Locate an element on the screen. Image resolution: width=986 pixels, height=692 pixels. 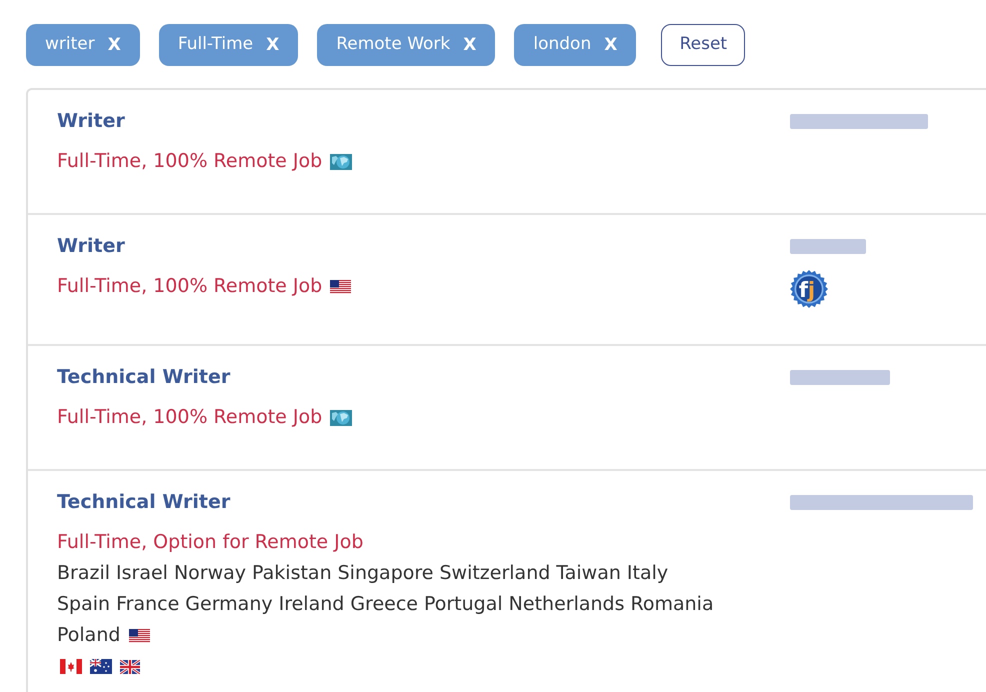
reset-button: Reset is located at coordinates (703, 45).